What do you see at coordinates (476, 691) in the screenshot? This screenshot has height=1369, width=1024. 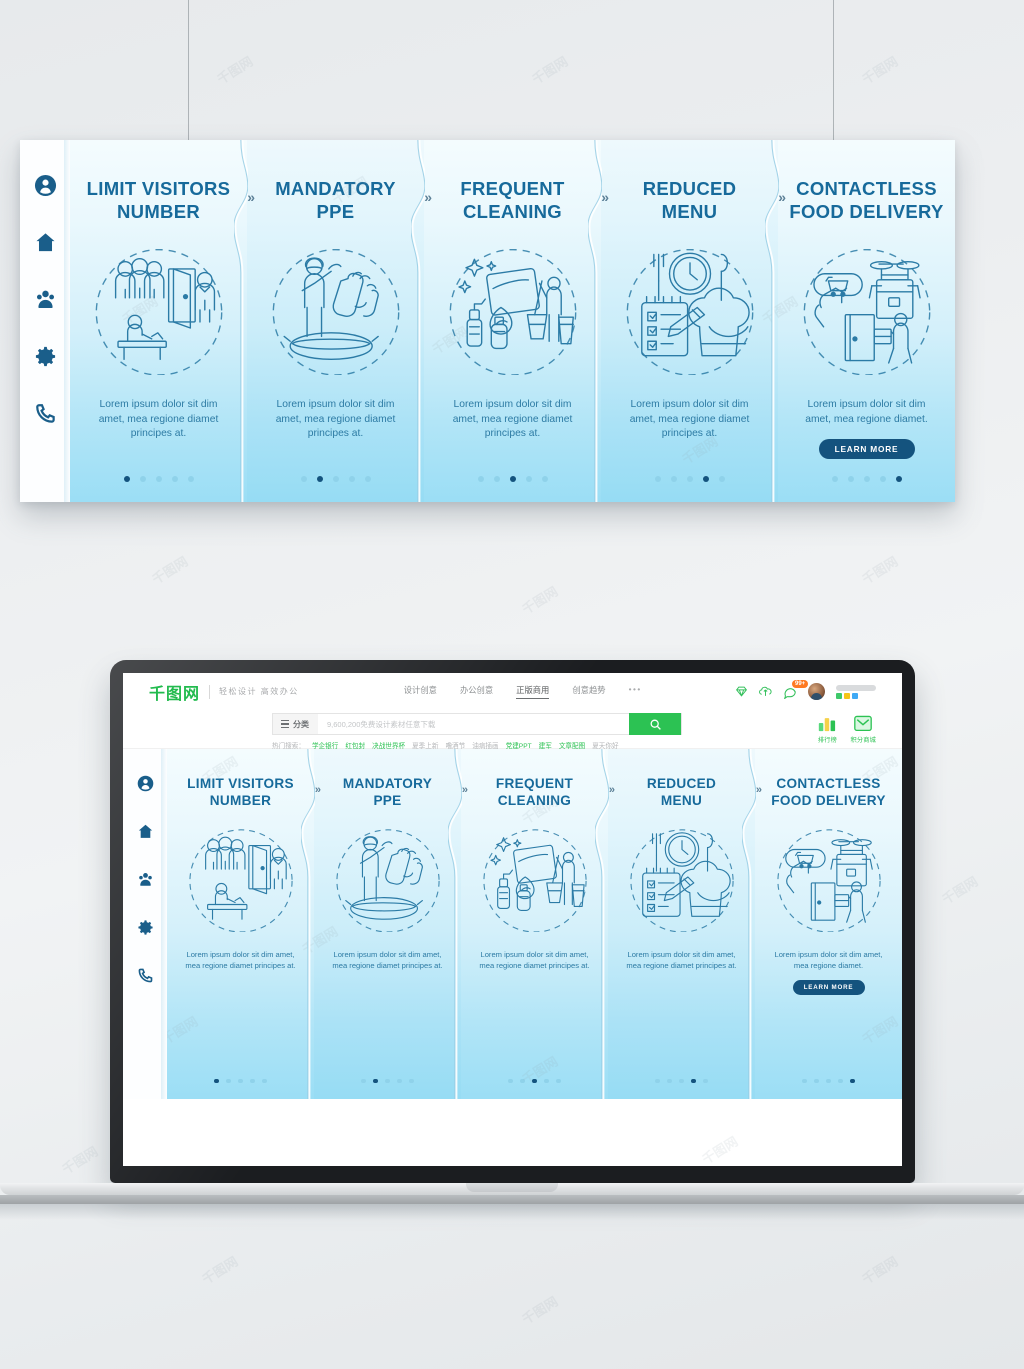 I see `nav-item: 办公创意` at bounding box center [476, 691].